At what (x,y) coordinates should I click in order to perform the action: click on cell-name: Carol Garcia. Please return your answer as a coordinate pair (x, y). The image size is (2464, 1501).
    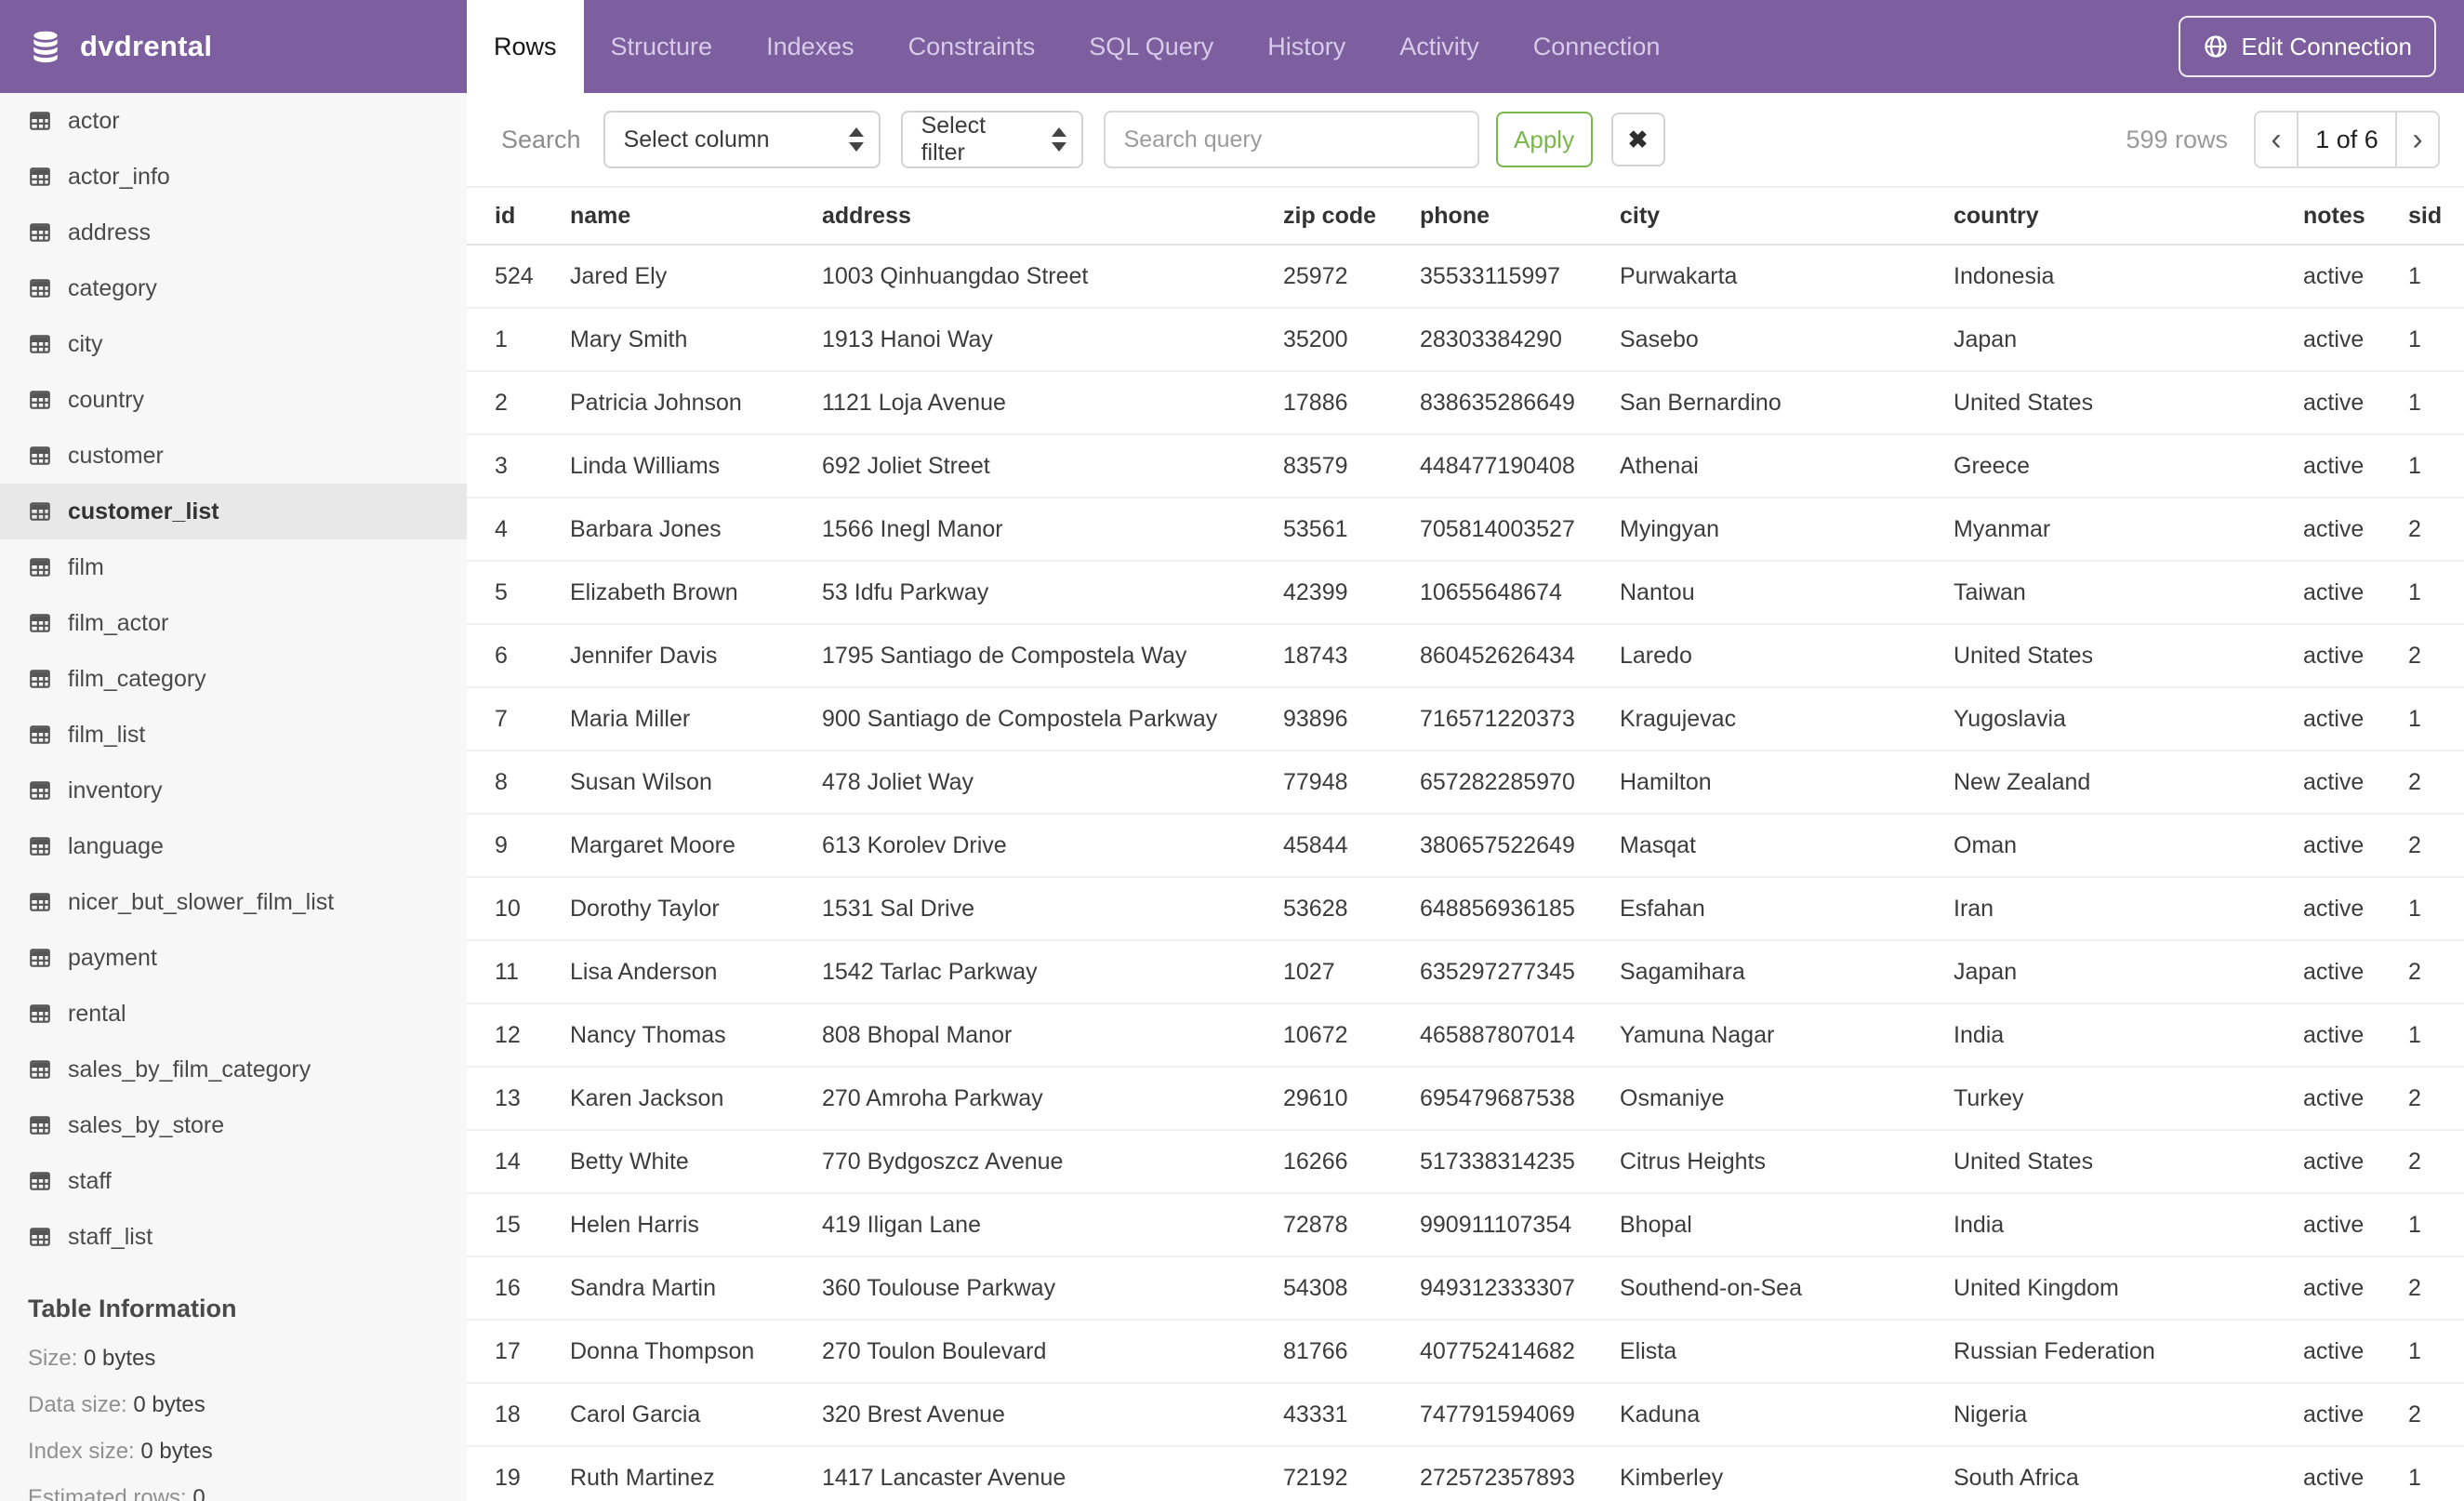
    Looking at the image, I should click on (696, 1415).